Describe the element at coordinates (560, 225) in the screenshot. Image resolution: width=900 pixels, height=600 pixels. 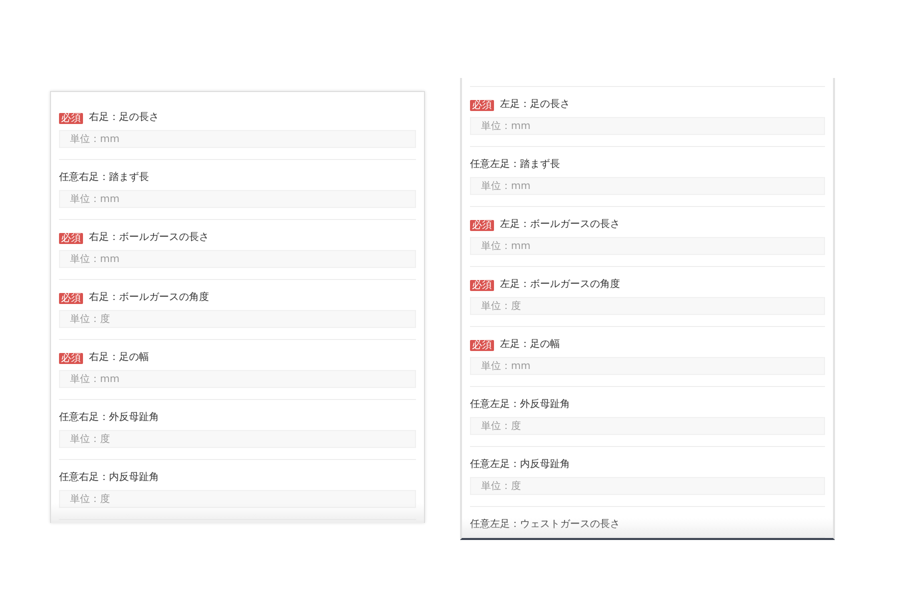
I see `field-label: 左足：ボールガースの長さ` at that location.